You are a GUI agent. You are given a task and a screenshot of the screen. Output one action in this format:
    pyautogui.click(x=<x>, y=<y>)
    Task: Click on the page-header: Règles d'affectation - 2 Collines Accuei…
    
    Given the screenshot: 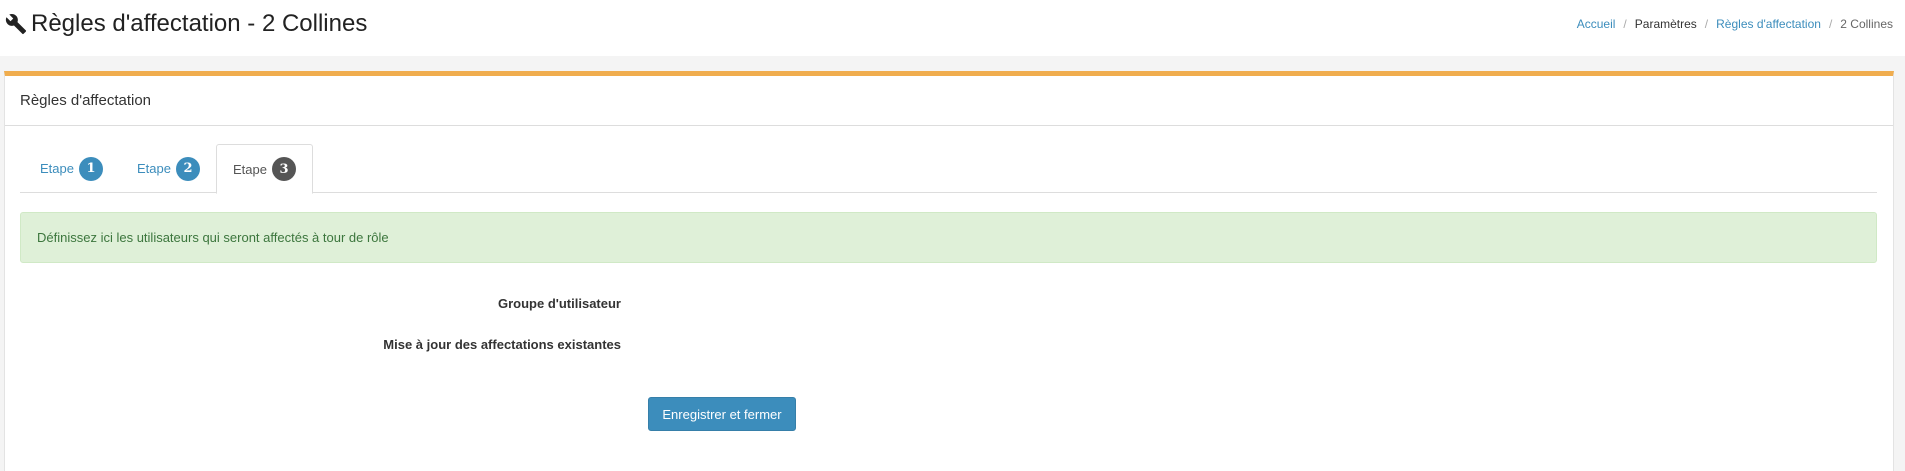 What is the action you would take?
    pyautogui.click(x=952, y=28)
    